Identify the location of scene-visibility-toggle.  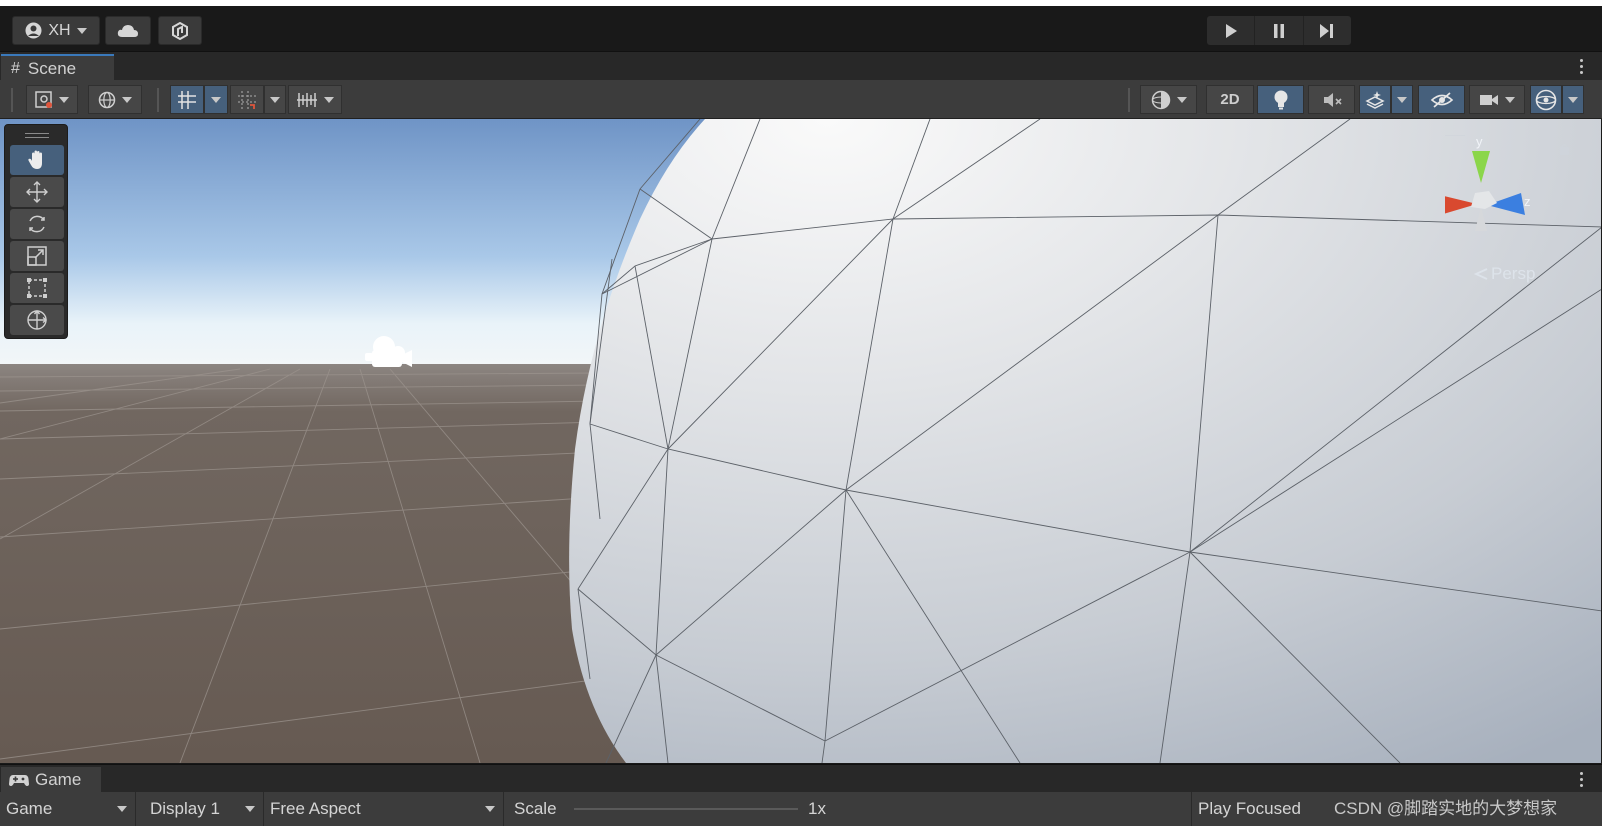
(1441, 99).